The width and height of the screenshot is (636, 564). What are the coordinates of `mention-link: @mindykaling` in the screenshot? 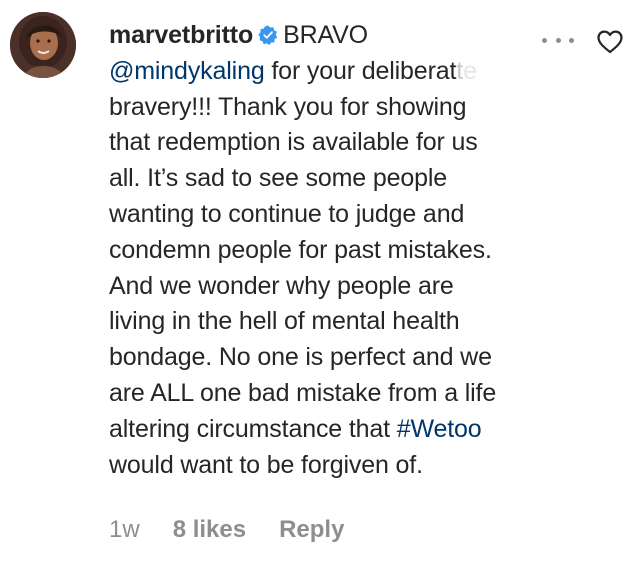 It's located at (187, 71).